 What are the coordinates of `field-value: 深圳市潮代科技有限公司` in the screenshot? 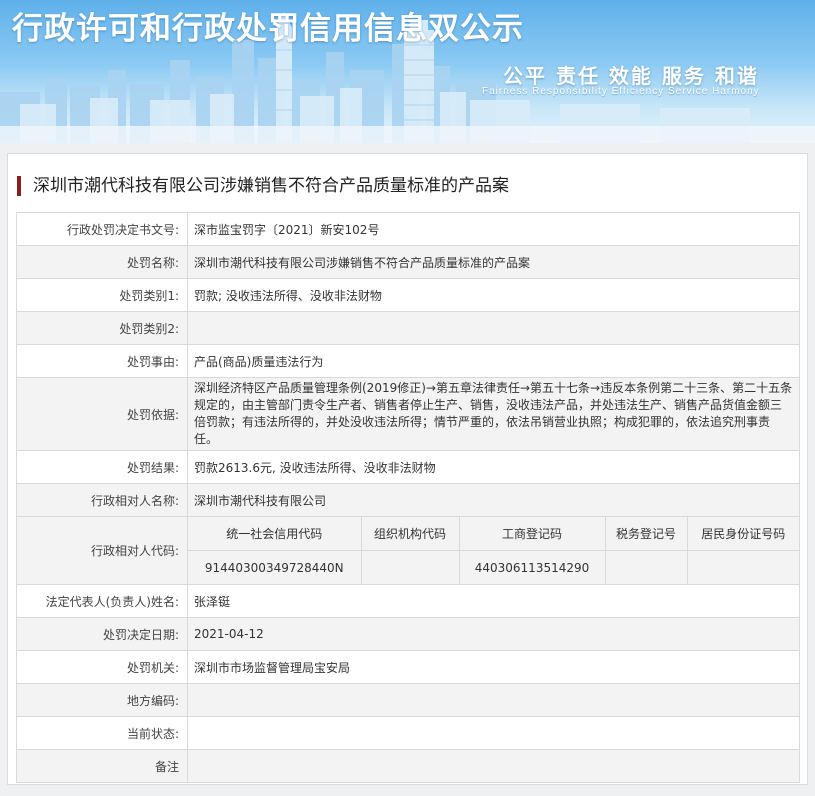 It's located at (493, 500).